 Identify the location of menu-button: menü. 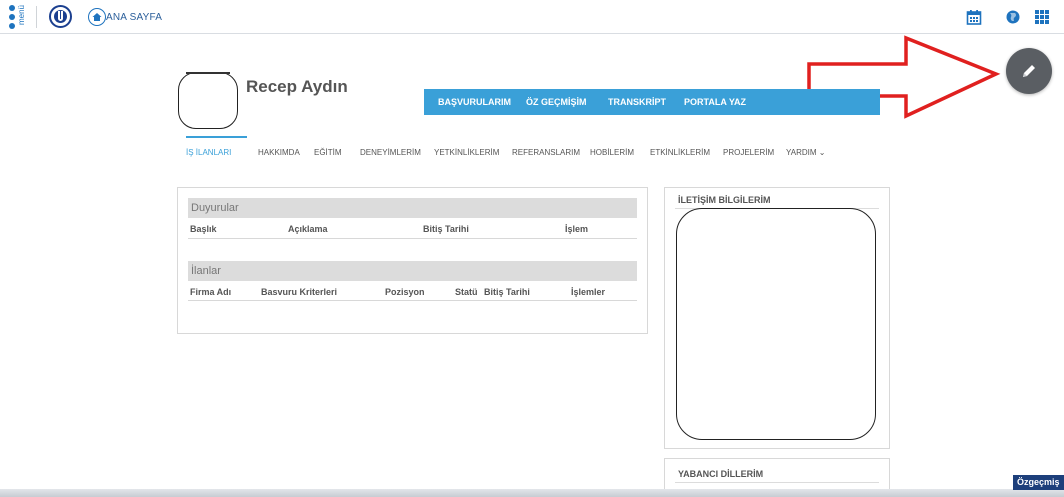
(18, 17).